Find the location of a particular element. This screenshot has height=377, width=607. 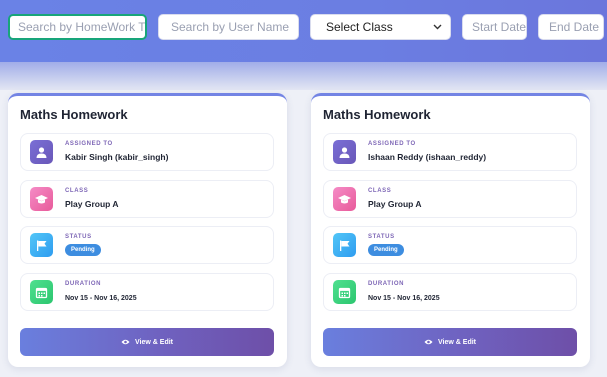

homework-title-search-input: Search by HomeWork Title is located at coordinates (77, 27).